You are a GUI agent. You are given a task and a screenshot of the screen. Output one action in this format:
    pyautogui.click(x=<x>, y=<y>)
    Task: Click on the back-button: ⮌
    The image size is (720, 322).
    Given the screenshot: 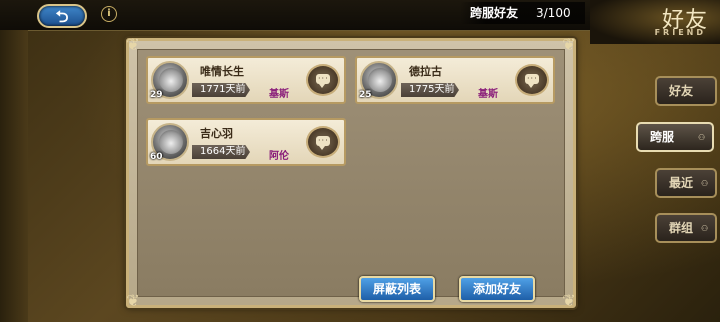 What is the action you would take?
    pyautogui.click(x=62, y=16)
    